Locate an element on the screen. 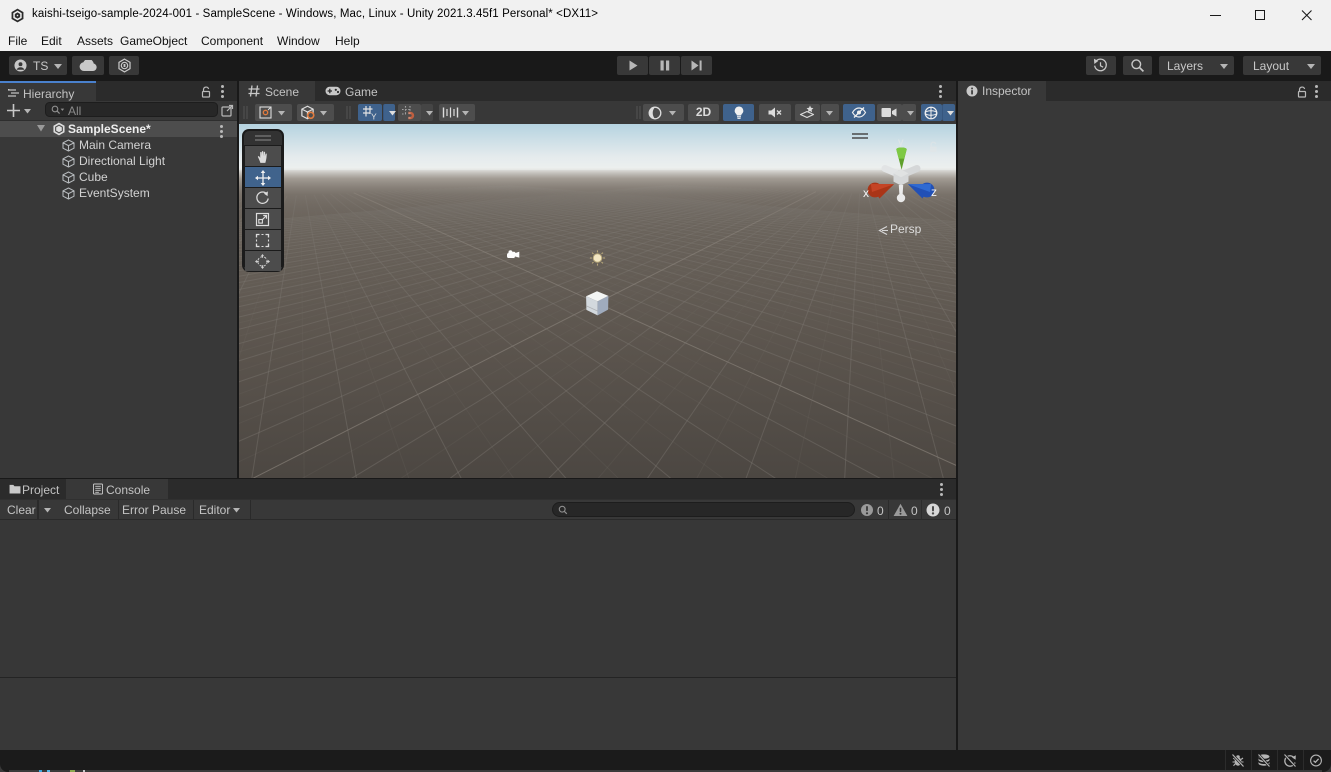 This screenshot has height=772, width=1331. svg-text: x is located at coordinates (866, 193).